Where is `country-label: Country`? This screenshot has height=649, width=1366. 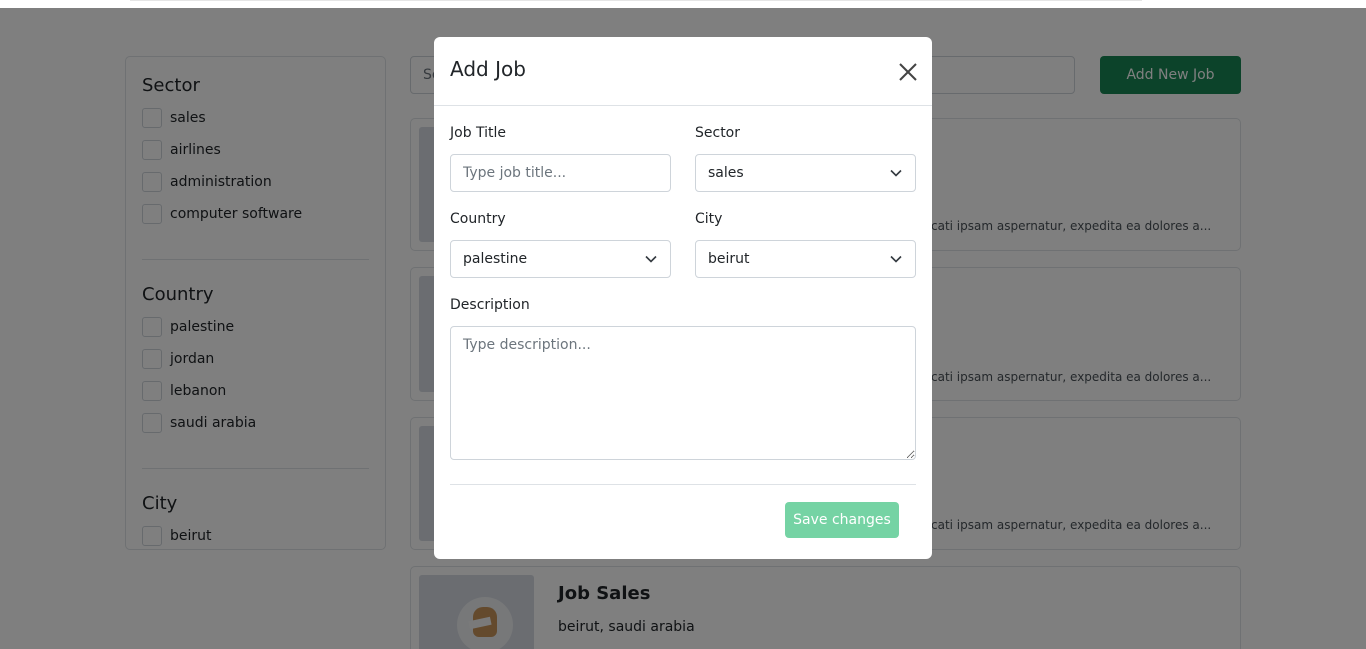 country-label: Country is located at coordinates (478, 219).